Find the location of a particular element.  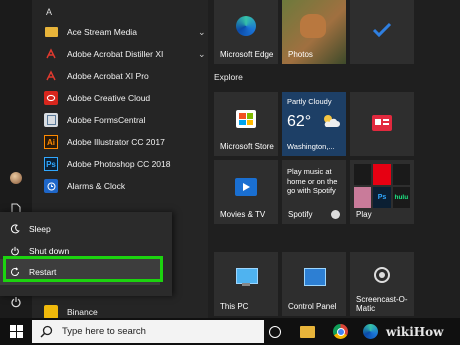

chrome-icon is located at coordinates (340, 331).